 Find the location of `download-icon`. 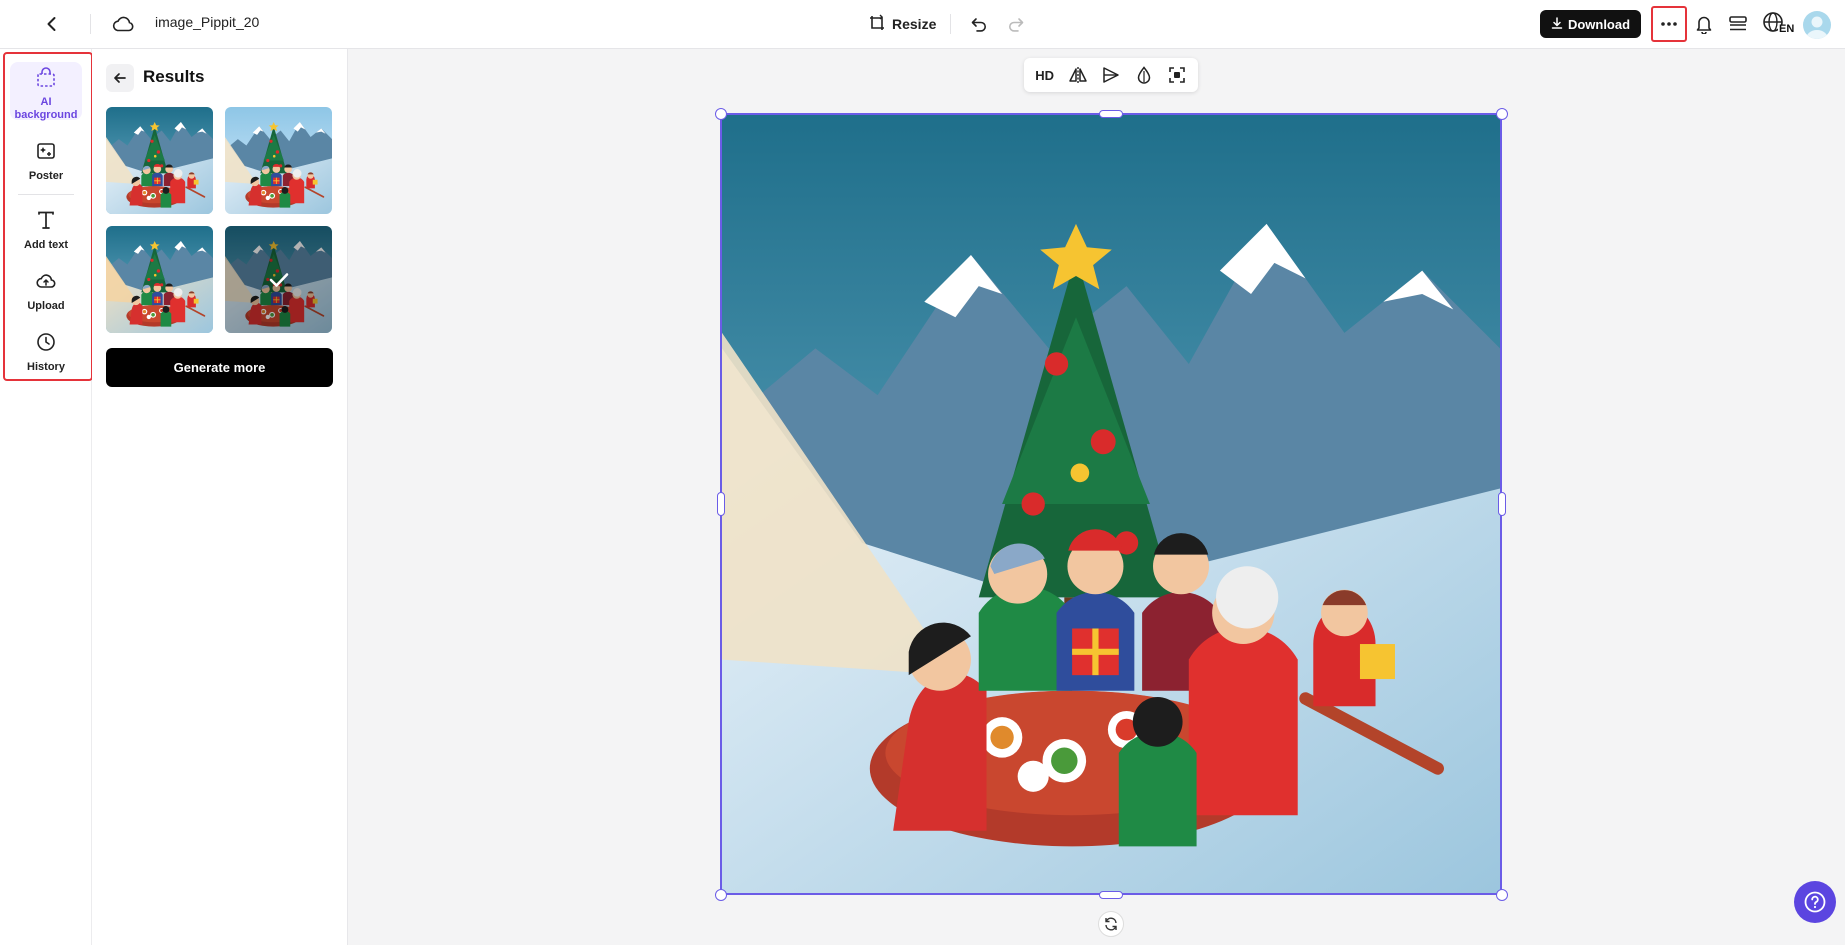

download-icon is located at coordinates (1557, 24).